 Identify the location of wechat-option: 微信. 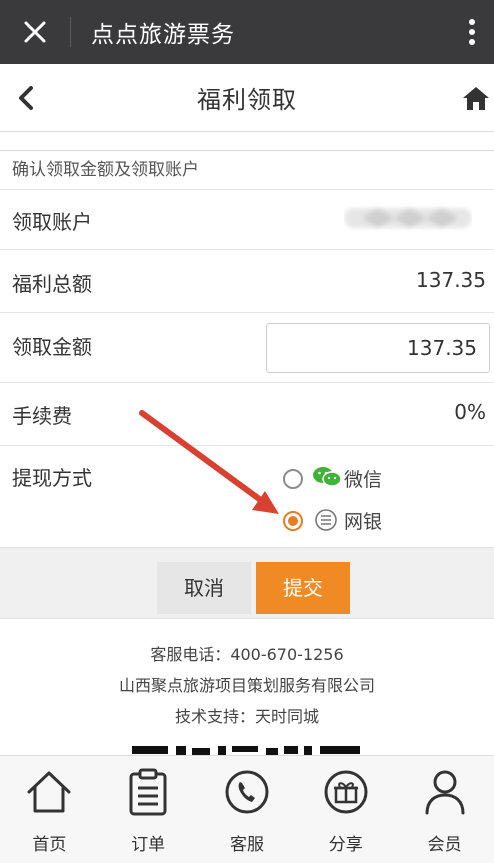
(340, 478).